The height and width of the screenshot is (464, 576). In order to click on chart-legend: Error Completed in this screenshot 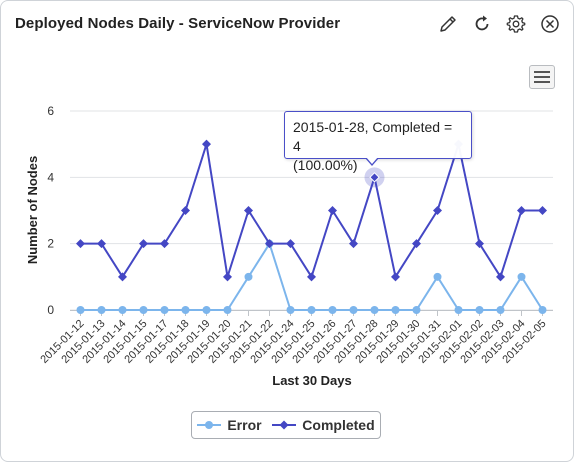, I will do `click(286, 425)`.